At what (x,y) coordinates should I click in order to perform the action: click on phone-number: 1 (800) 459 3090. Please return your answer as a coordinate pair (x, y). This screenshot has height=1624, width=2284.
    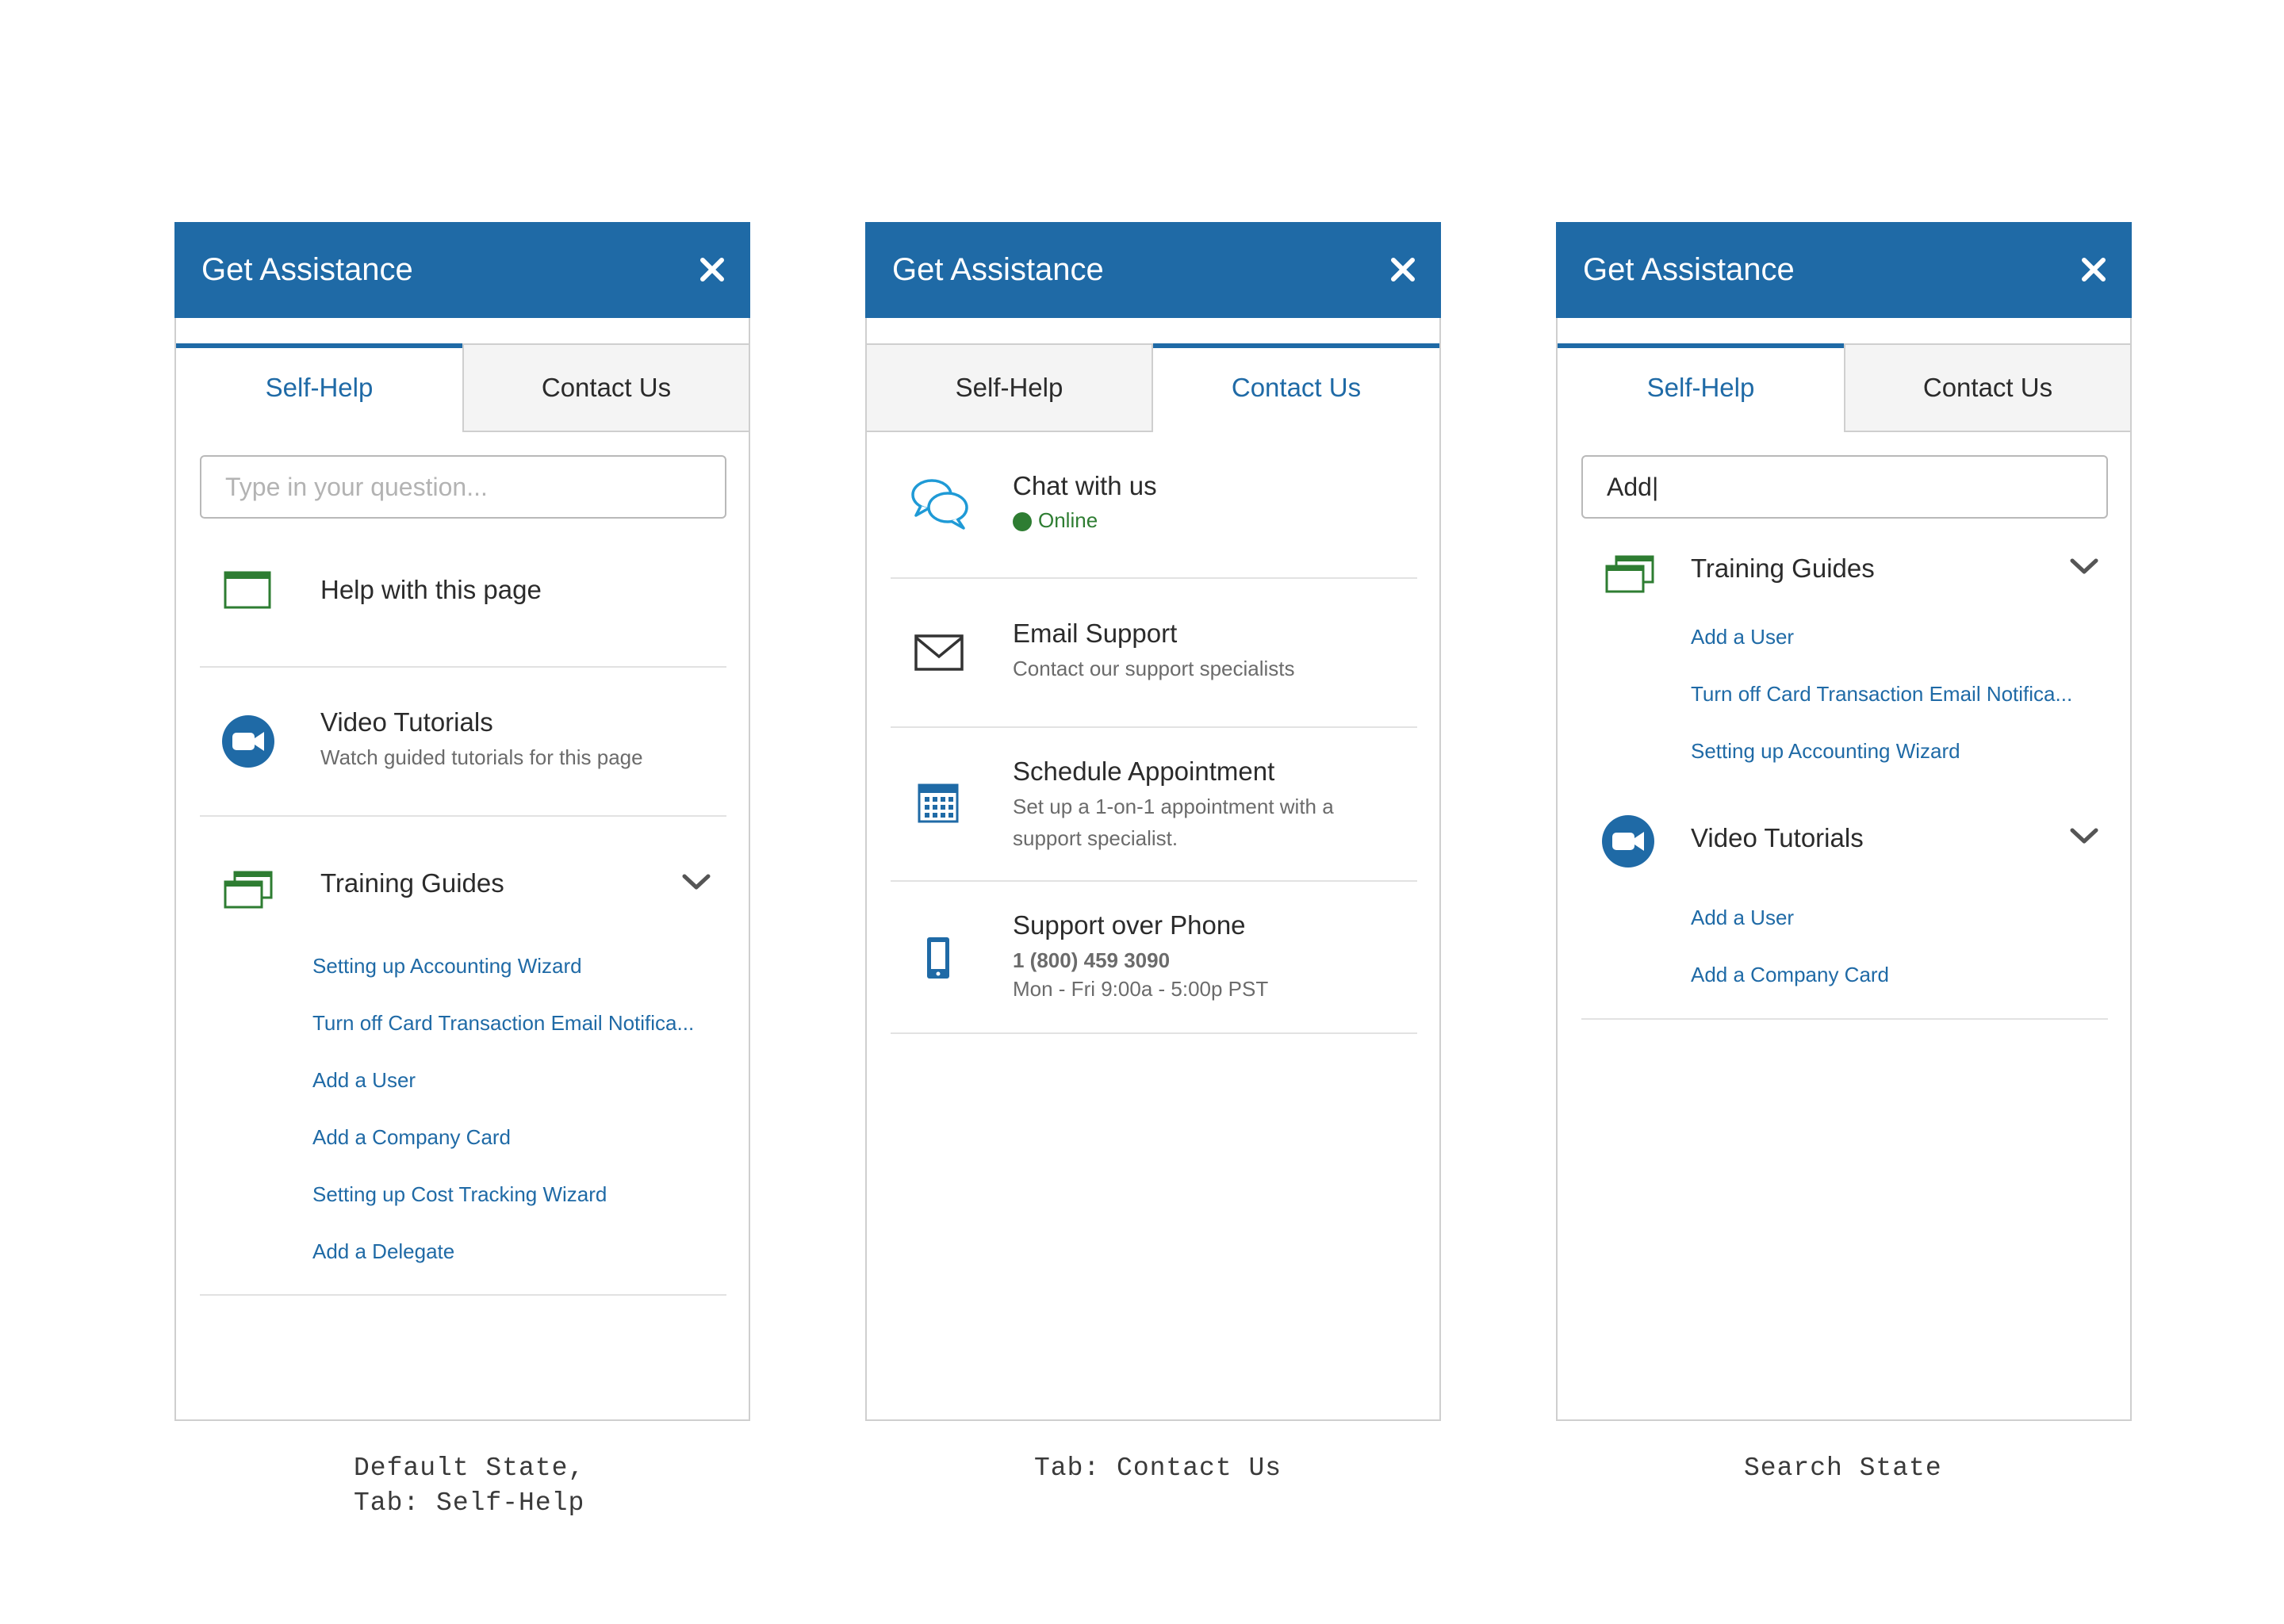
    Looking at the image, I should click on (1091, 961).